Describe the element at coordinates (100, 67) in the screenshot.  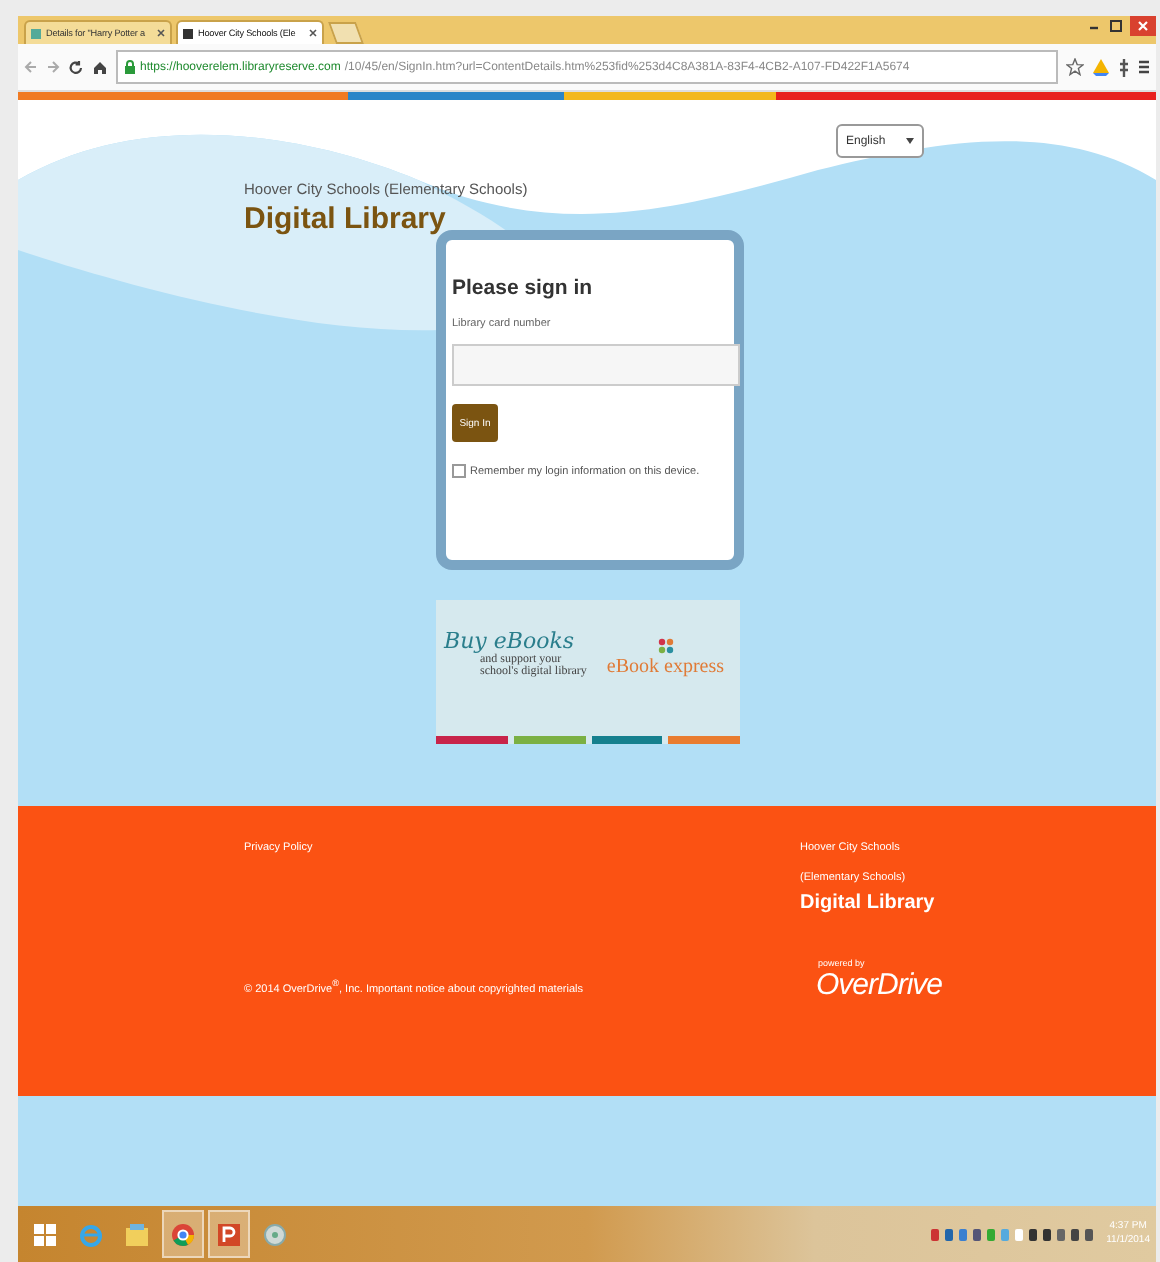
I see `home-icon` at that location.